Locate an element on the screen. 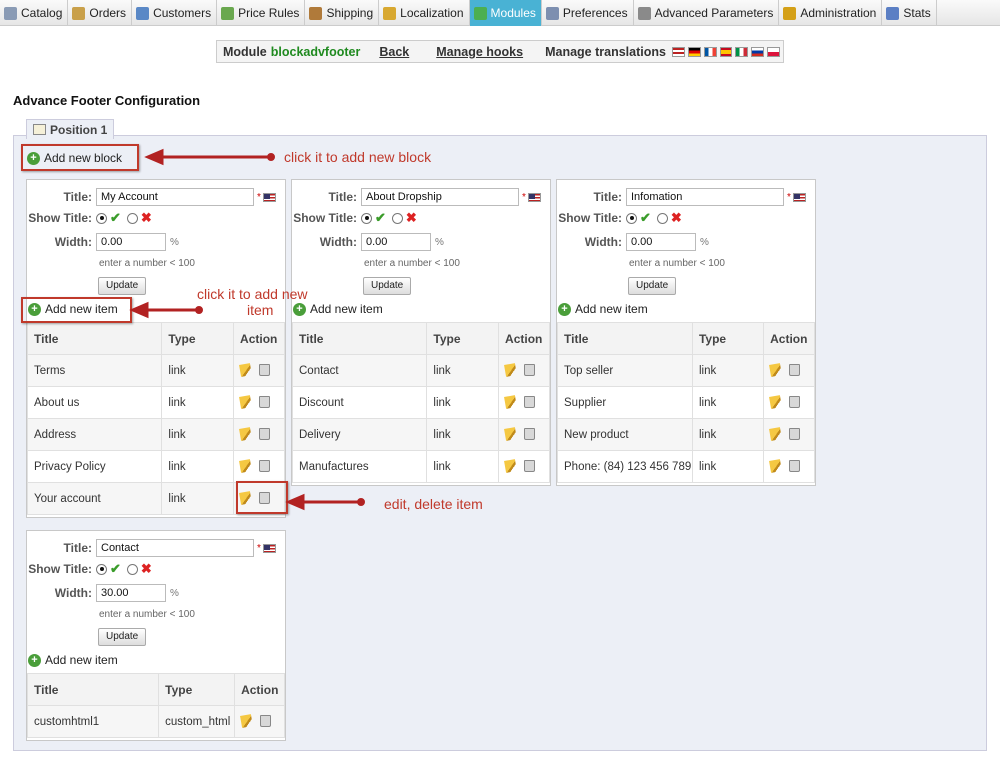 The width and height of the screenshot is (1000, 757). annotation-add-item-text-2: item is located at coordinates (260, 310).